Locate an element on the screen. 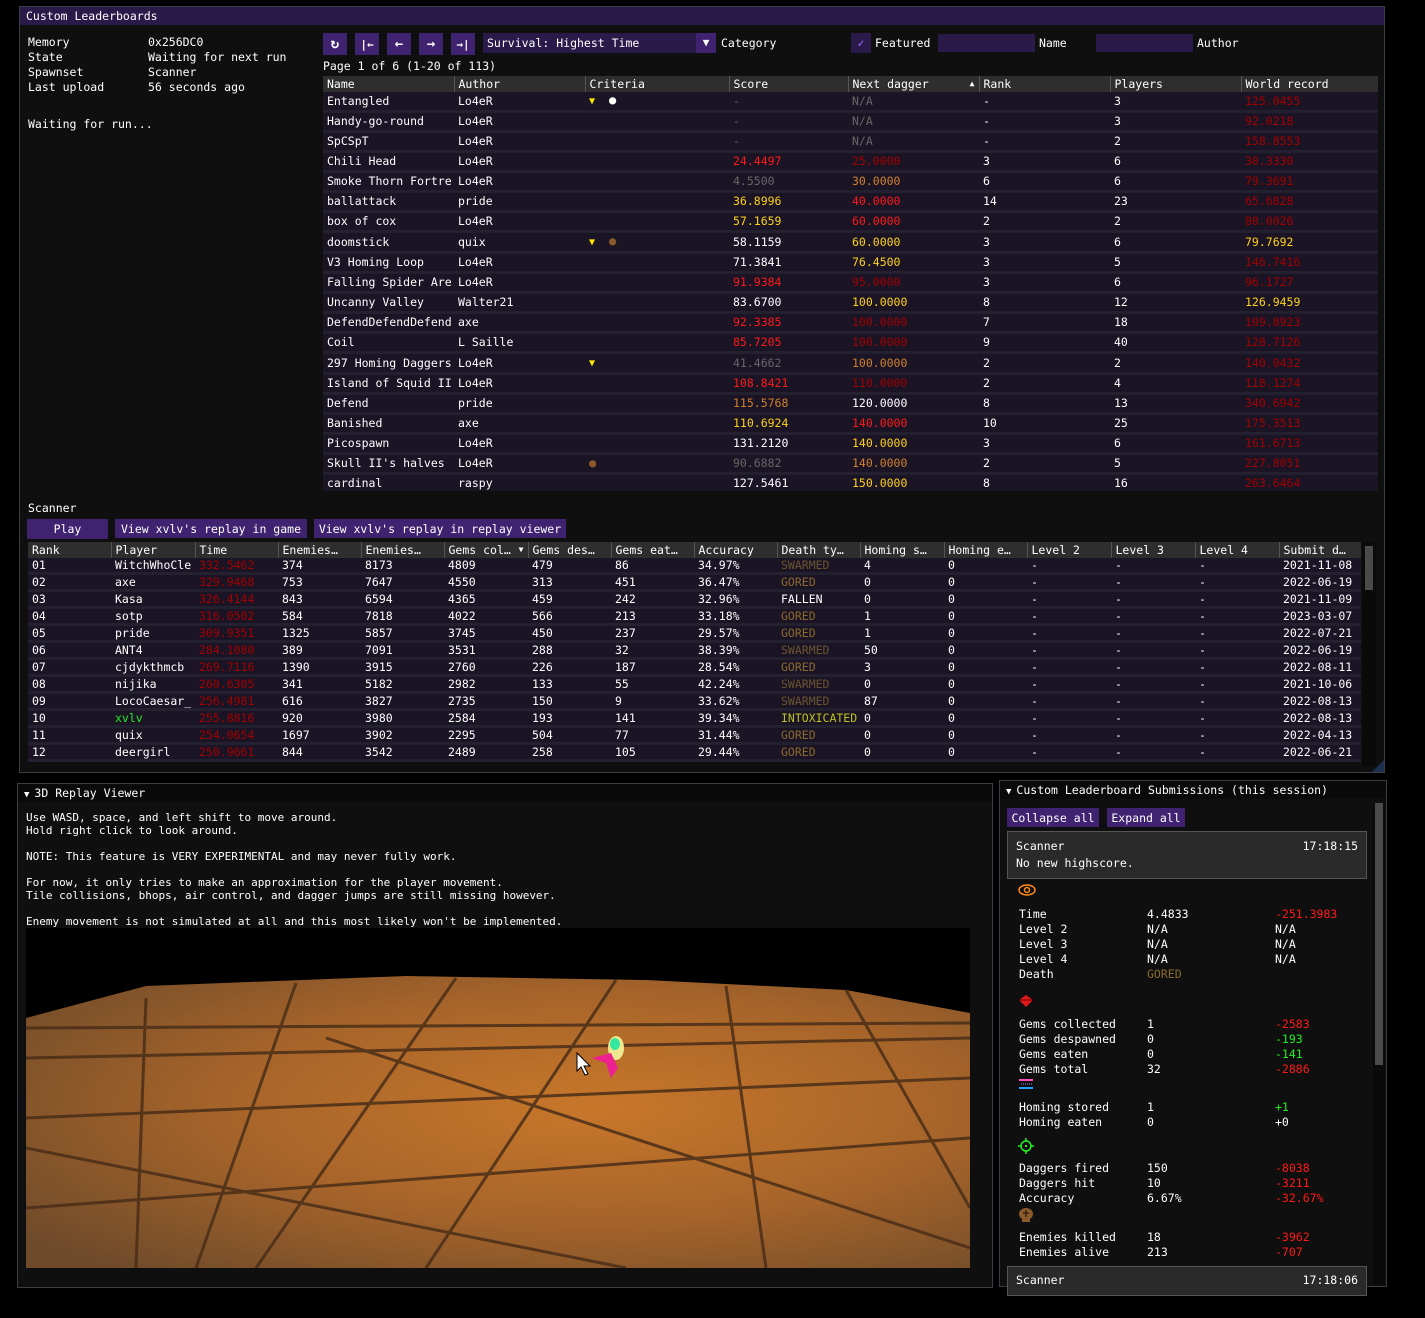 This screenshot has height=1318, width=1425. column-header: World record is located at coordinates (1309, 84).